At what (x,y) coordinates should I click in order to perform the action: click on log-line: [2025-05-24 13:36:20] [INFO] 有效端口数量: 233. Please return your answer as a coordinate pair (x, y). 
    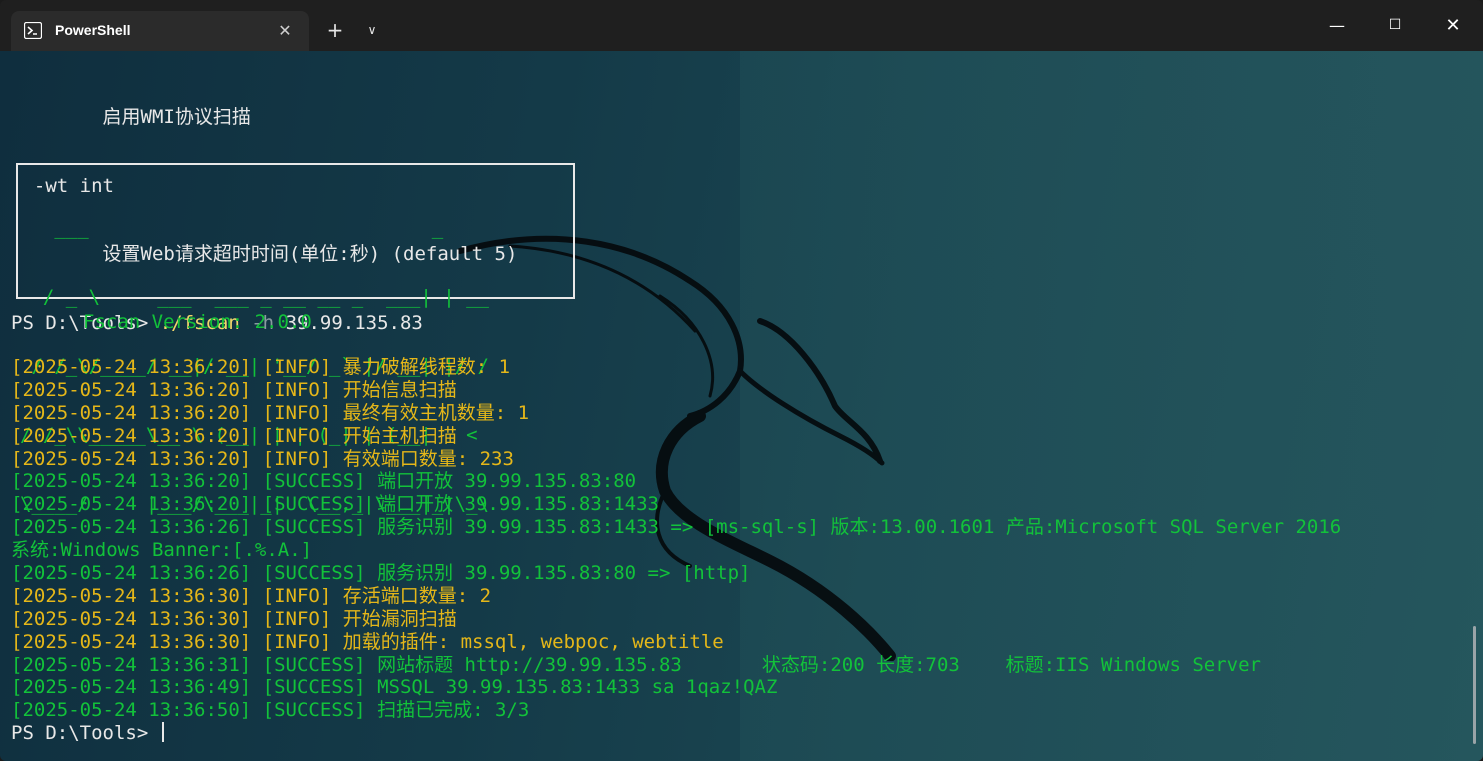
    Looking at the image, I should click on (676, 459).